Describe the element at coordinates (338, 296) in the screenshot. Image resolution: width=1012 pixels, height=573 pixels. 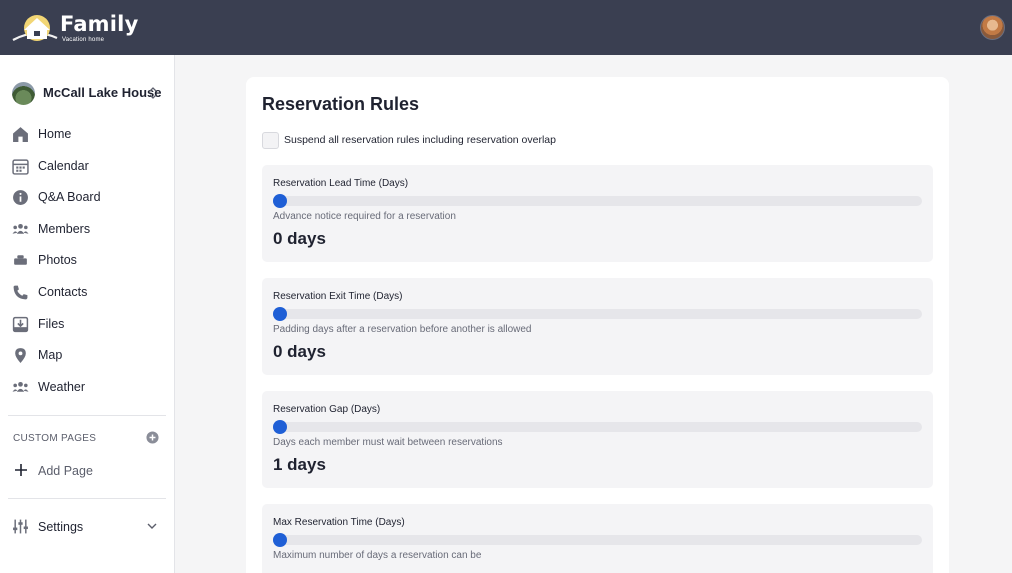
I see `rule-title: Reservation Exit Time (Days)` at that location.